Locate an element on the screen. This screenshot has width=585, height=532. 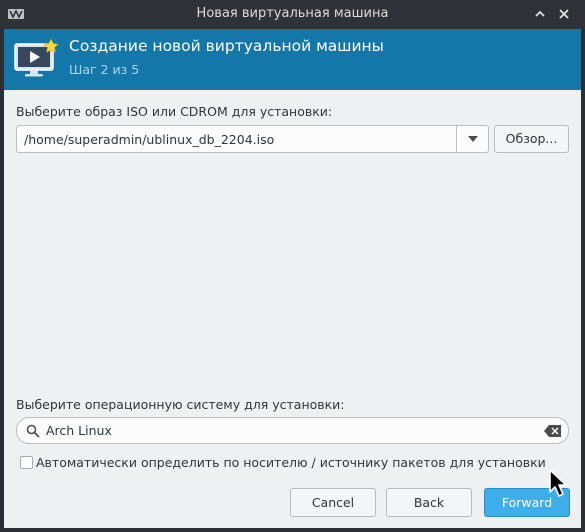
iso-path-value: /home/superadmin/ublinux_db_2204.iso is located at coordinates (149, 139).